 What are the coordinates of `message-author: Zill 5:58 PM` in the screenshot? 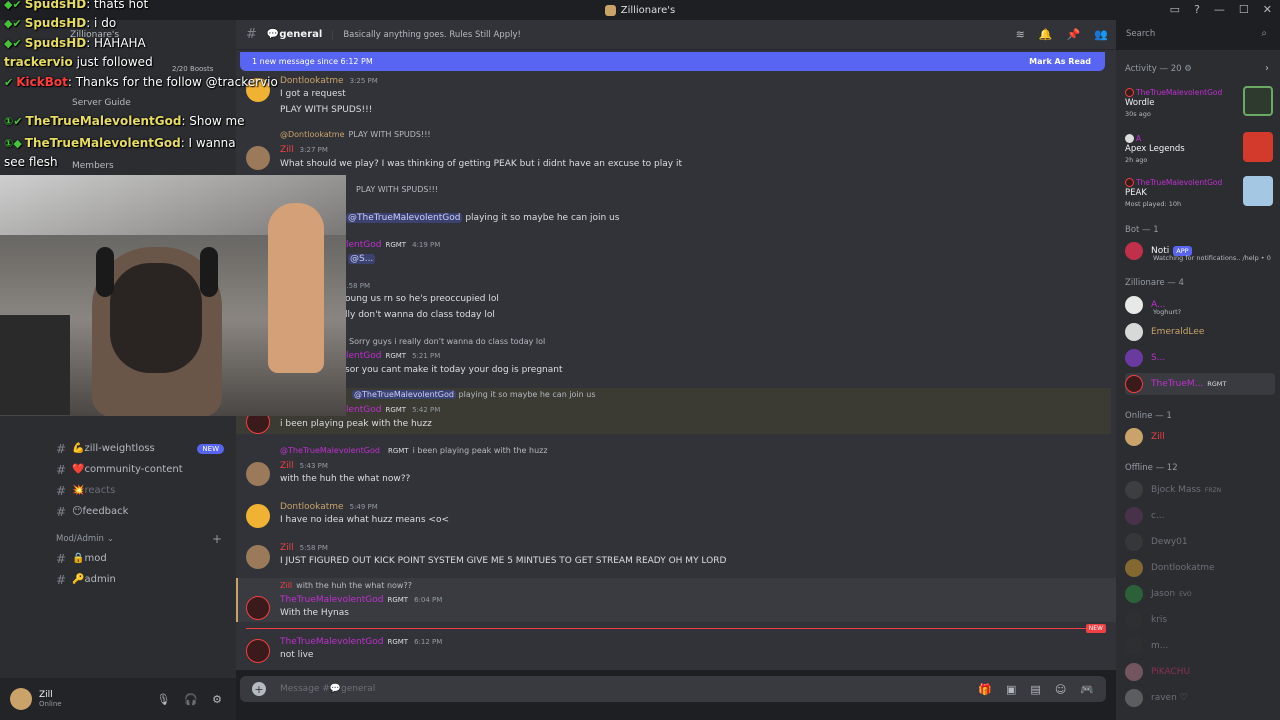 It's located at (304, 548).